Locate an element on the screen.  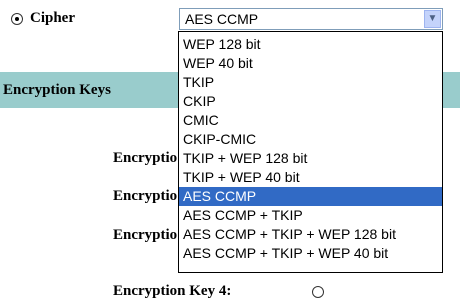
cipher-radio is located at coordinates (17, 19).